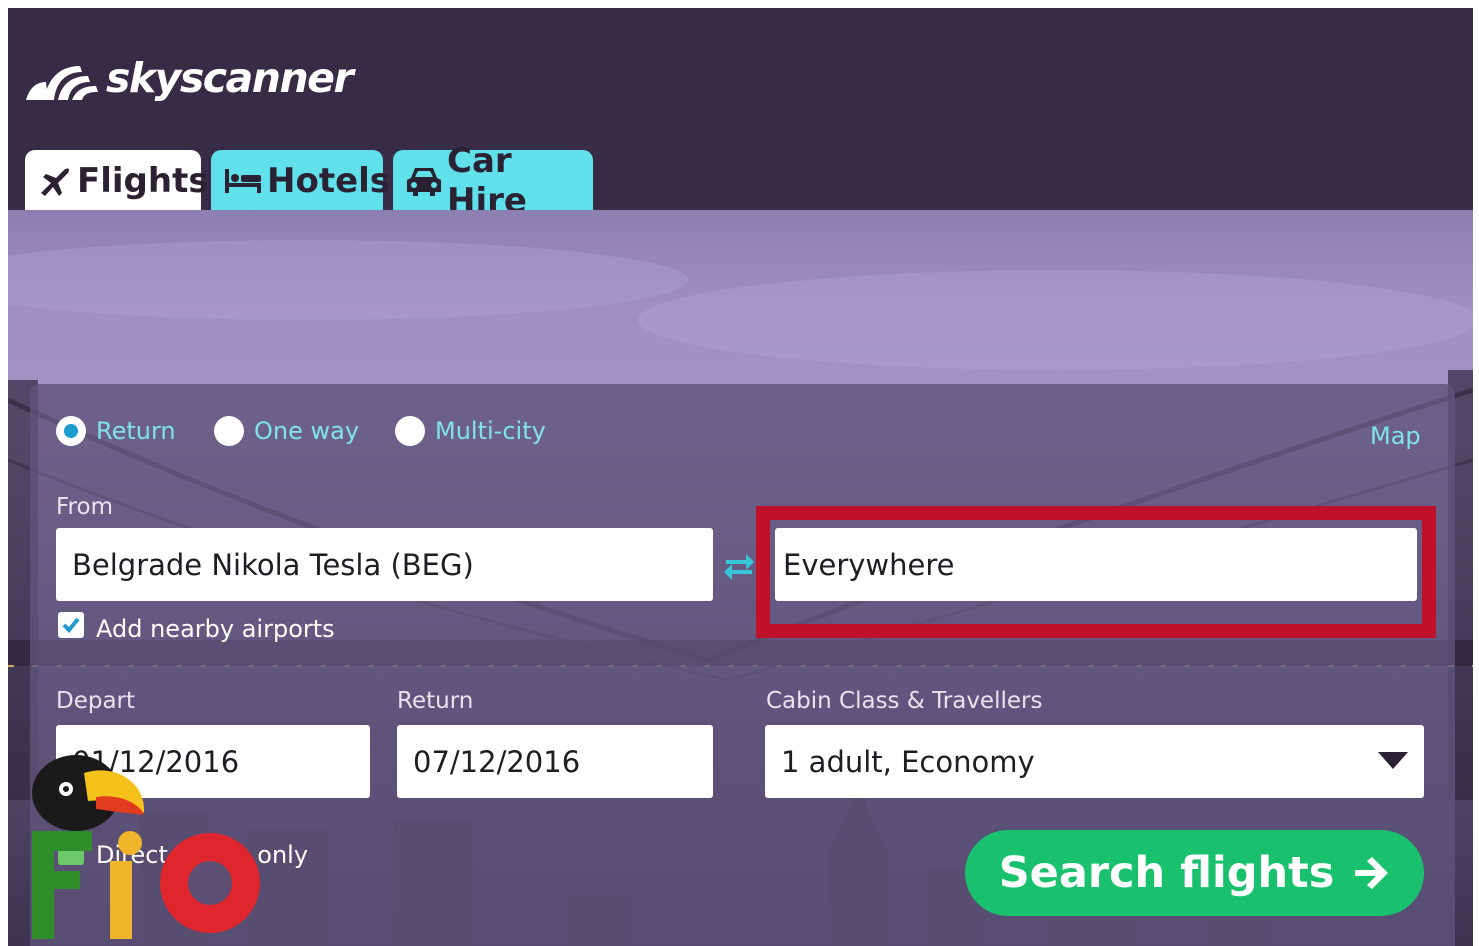 The image size is (1479, 946). Describe the element at coordinates (62, 83) in the screenshot. I see `sunrise-logo-icon` at that location.